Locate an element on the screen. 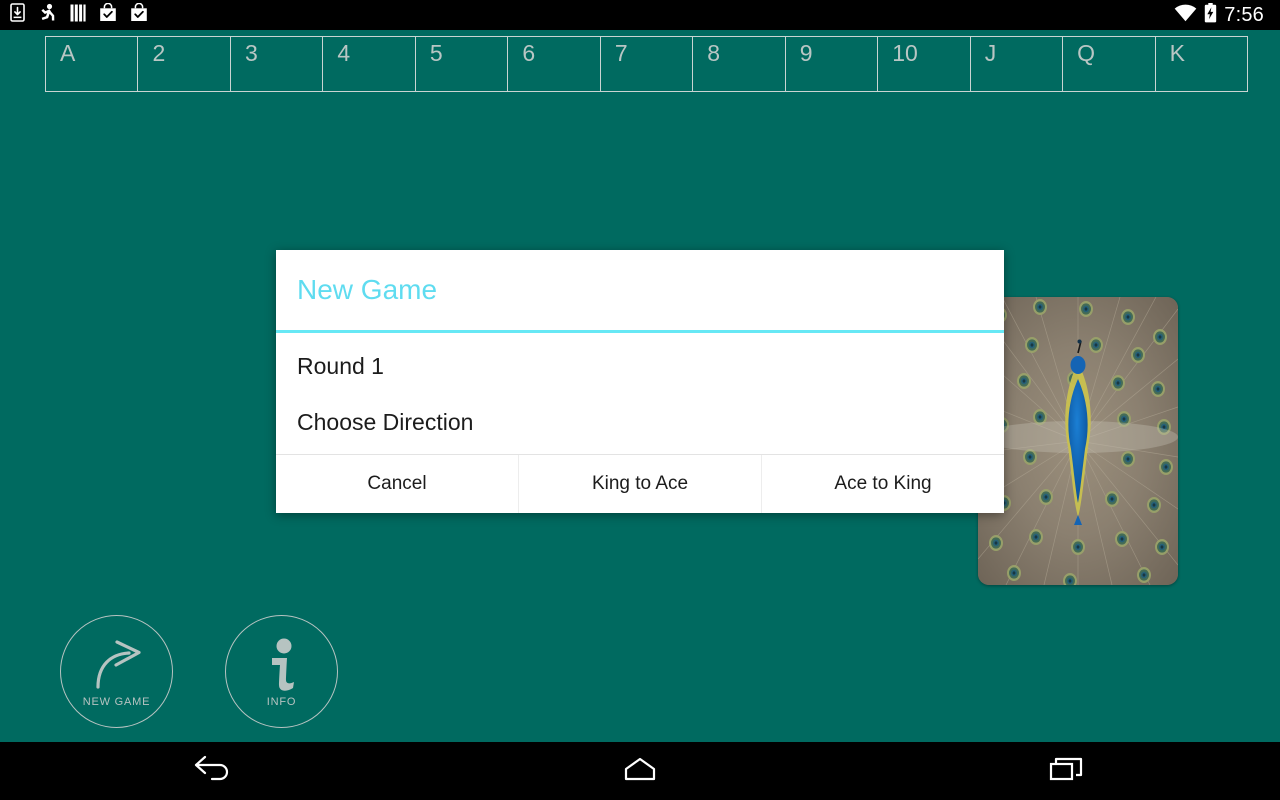 The width and height of the screenshot is (1280, 800). nav-home-button is located at coordinates (640, 771).